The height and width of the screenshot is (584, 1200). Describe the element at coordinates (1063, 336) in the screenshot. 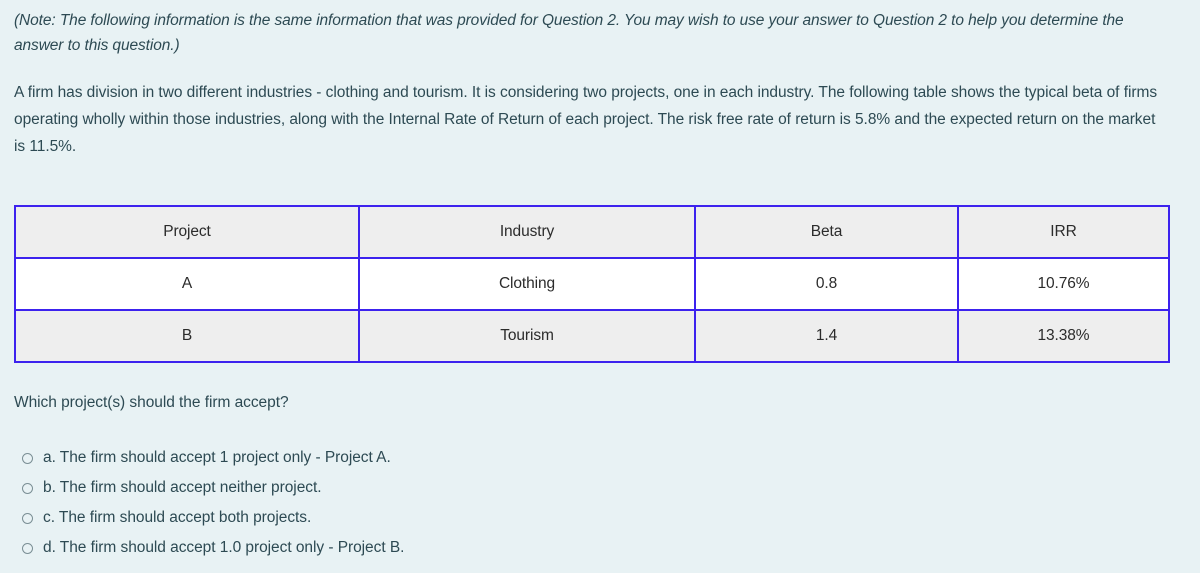

I see `cell-irr: 13.38%` at that location.